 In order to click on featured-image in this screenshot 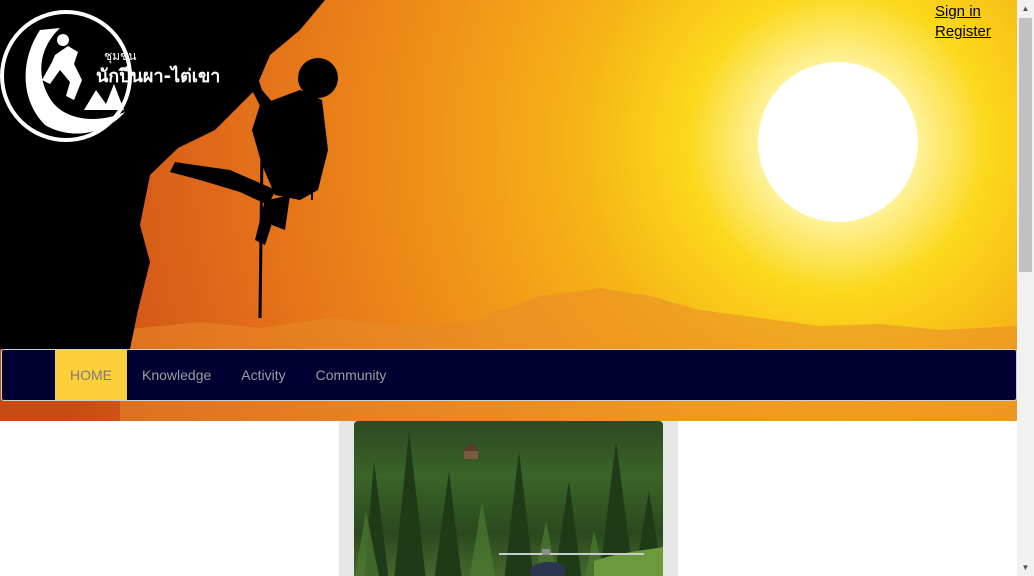, I will do `click(508, 498)`.